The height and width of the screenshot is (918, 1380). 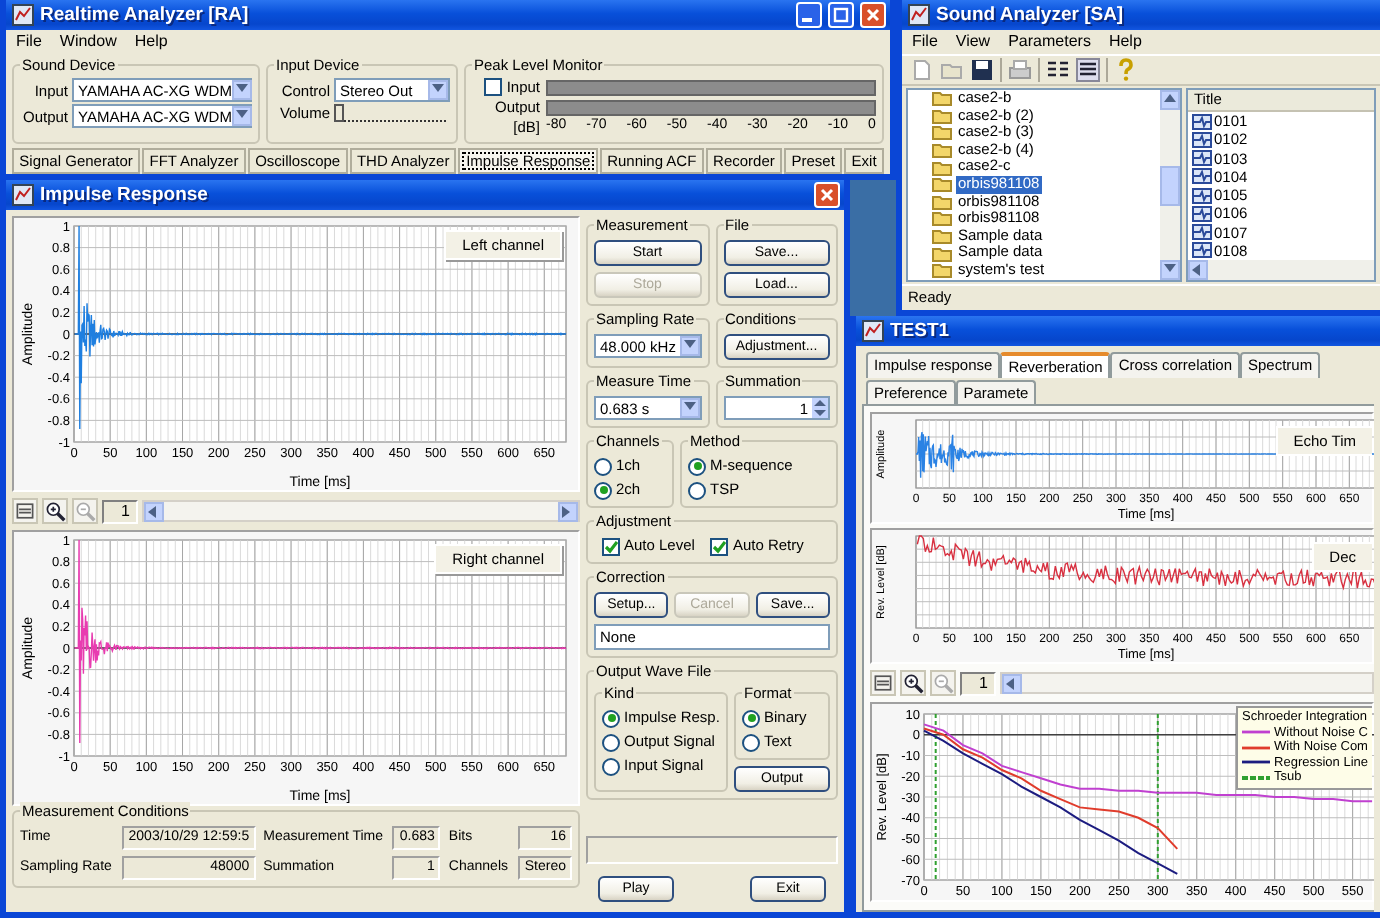 I want to click on scrollbar-thumb, so click(x=1170, y=185).